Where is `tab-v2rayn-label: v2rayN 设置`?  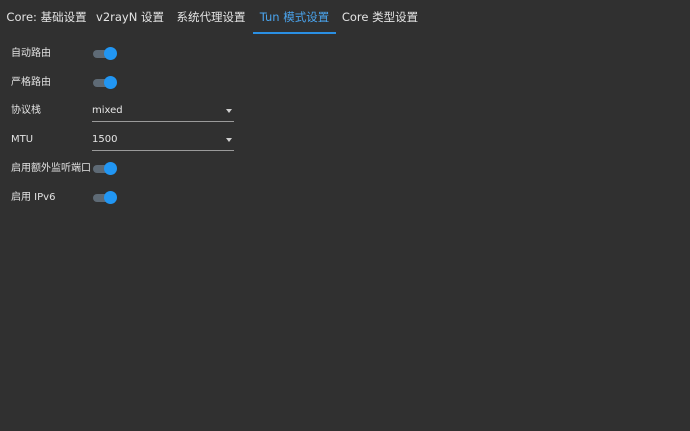 tab-v2rayn-label: v2rayN 设置 is located at coordinates (130, 17).